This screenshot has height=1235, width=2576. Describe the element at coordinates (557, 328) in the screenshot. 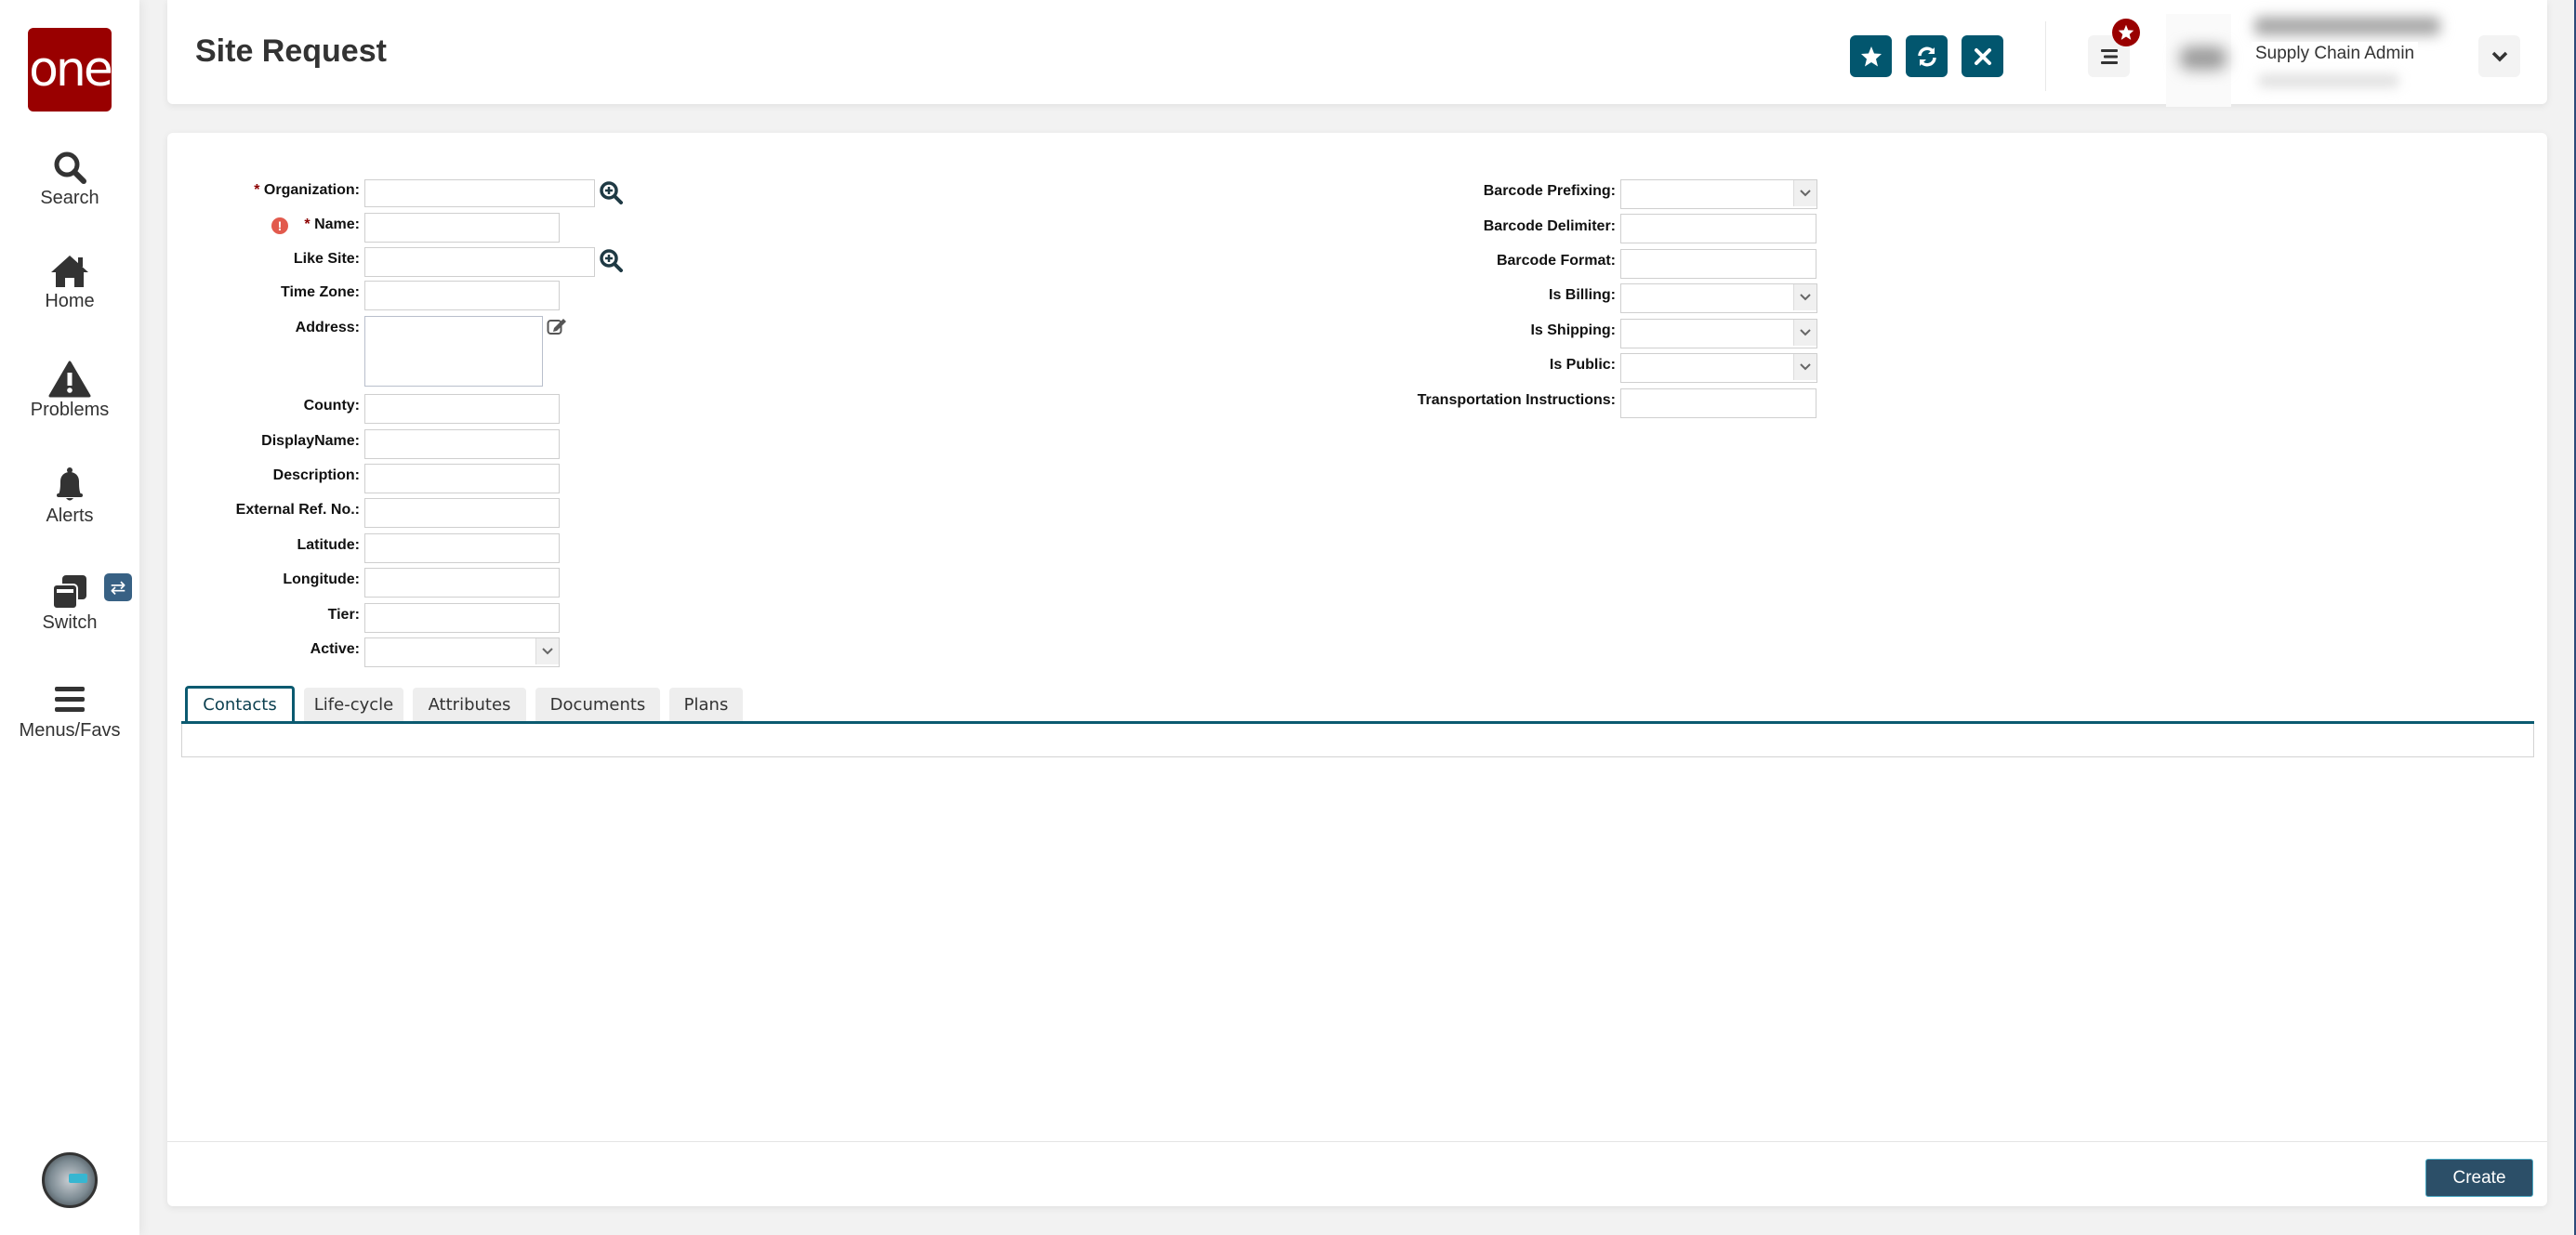

I see `address-edit-button` at that location.